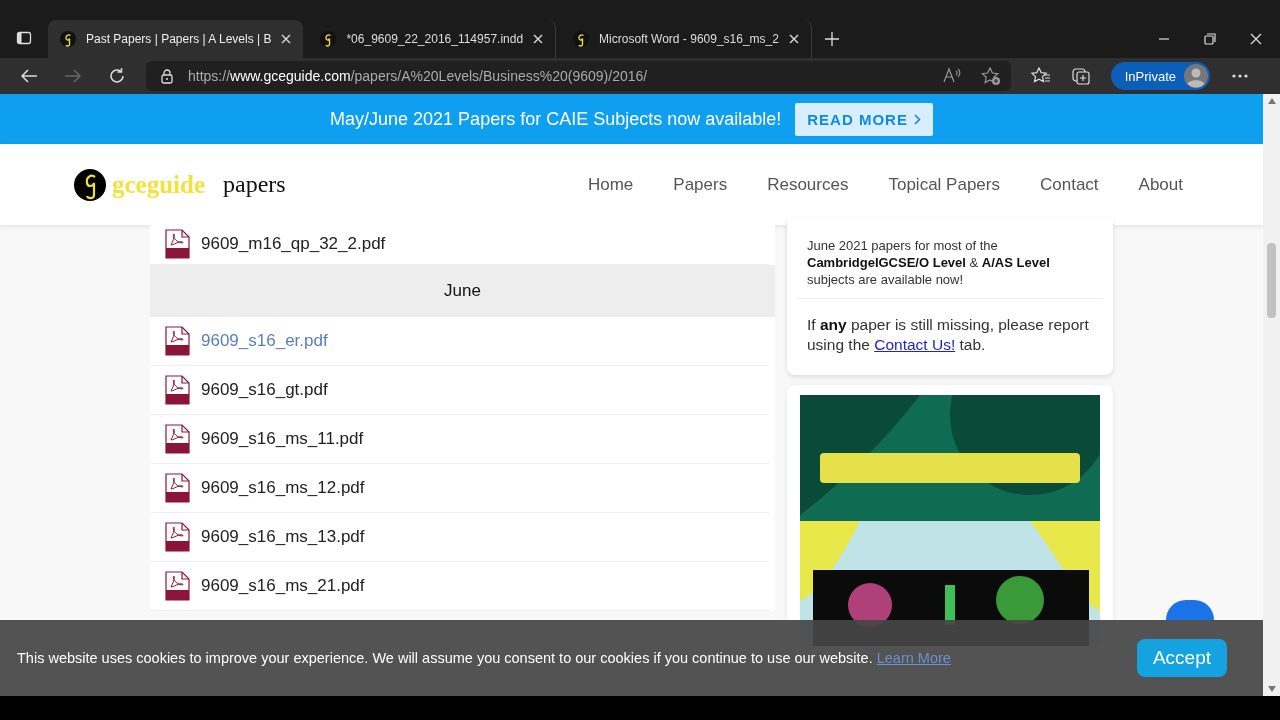 The width and height of the screenshot is (1280, 720). What do you see at coordinates (264, 390) in the screenshot?
I see `file-link: 9609_s16_gt.pdf` at bounding box center [264, 390].